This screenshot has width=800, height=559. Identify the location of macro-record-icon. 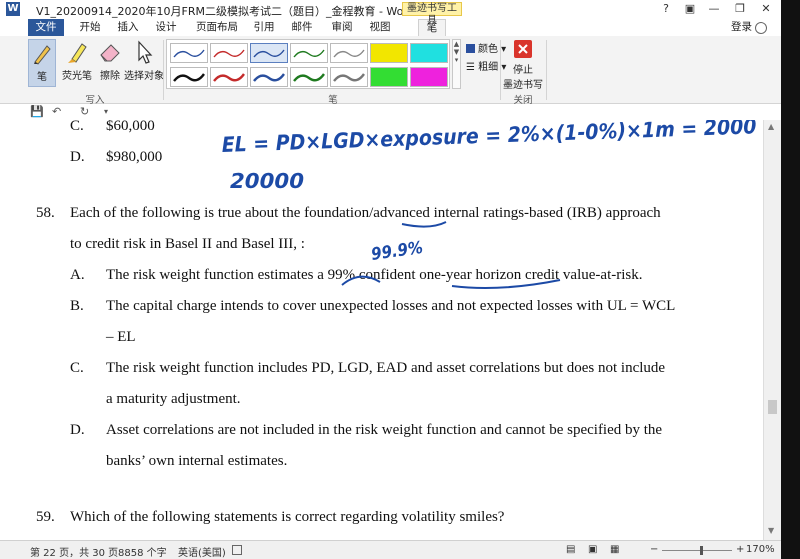
(237, 550).